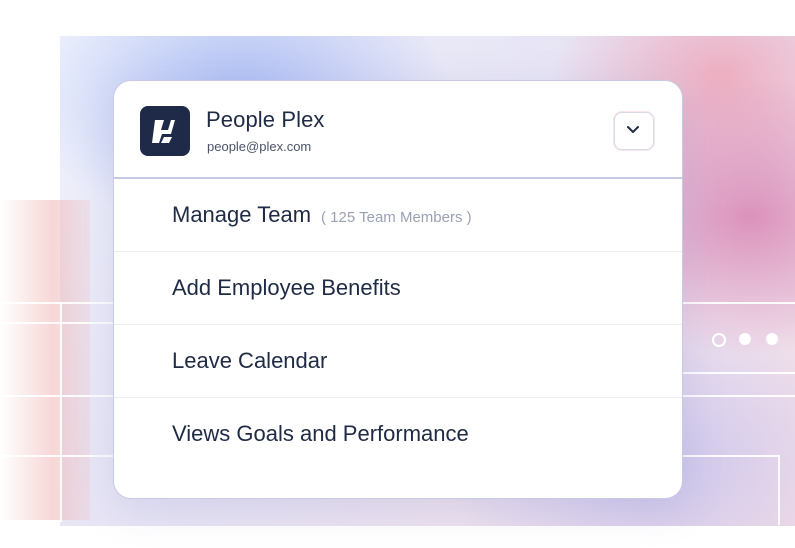 This screenshot has width=795, height=548. I want to click on background-blush, so click(45, 360).